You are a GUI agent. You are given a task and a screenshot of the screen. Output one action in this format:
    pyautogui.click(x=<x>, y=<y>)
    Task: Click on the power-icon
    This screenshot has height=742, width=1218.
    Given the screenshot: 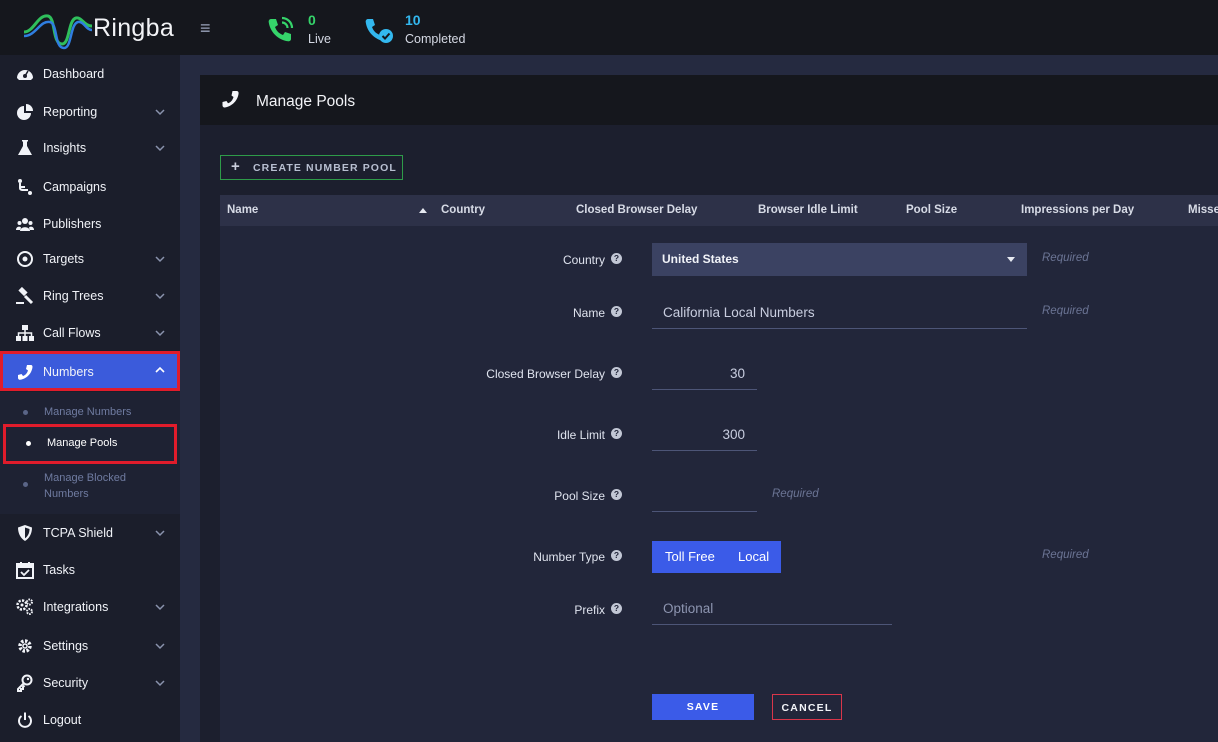 What is the action you would take?
    pyautogui.click(x=25, y=720)
    